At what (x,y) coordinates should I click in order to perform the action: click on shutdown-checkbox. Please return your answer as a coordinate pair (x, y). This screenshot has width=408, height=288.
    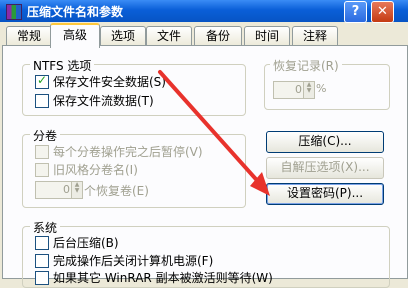
    Looking at the image, I should click on (42, 261).